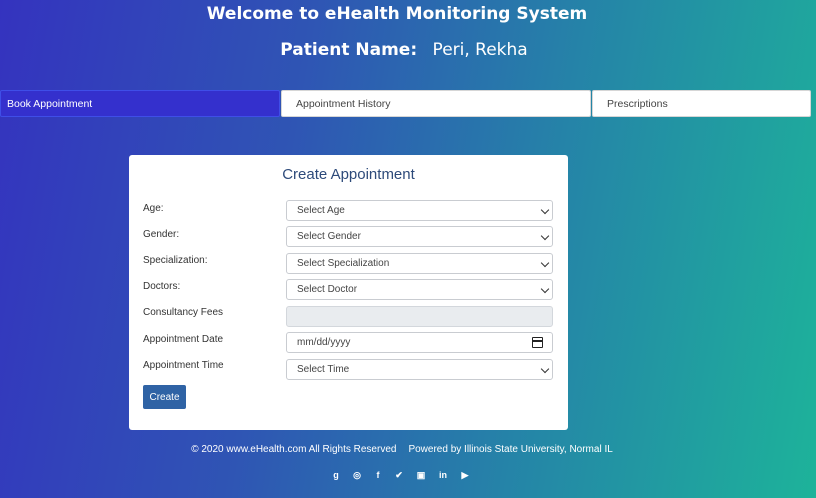  I want to click on consultancy-fees-label: Consultancy Fees, so click(183, 312).